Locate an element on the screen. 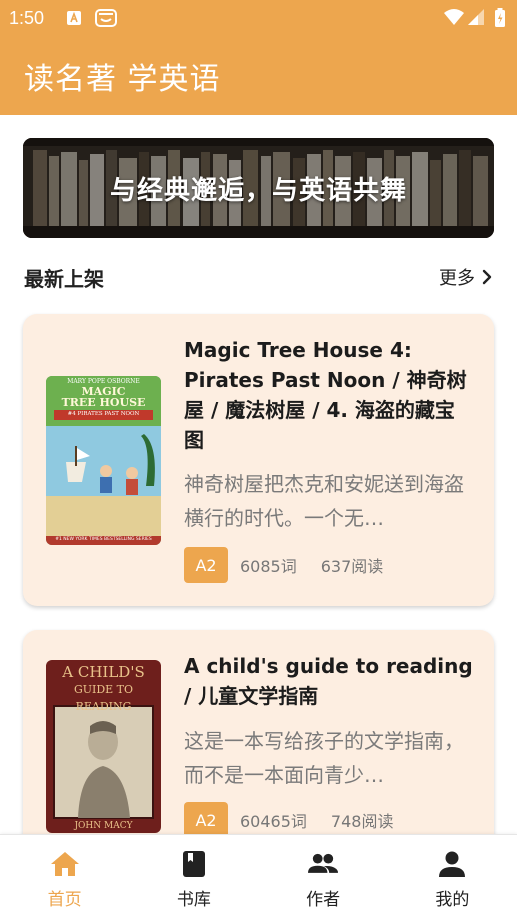 Image resolution: width=517 pixels, height=920 pixels. app-bar: 1:50 读名著 学英语 is located at coordinates (258, 57).